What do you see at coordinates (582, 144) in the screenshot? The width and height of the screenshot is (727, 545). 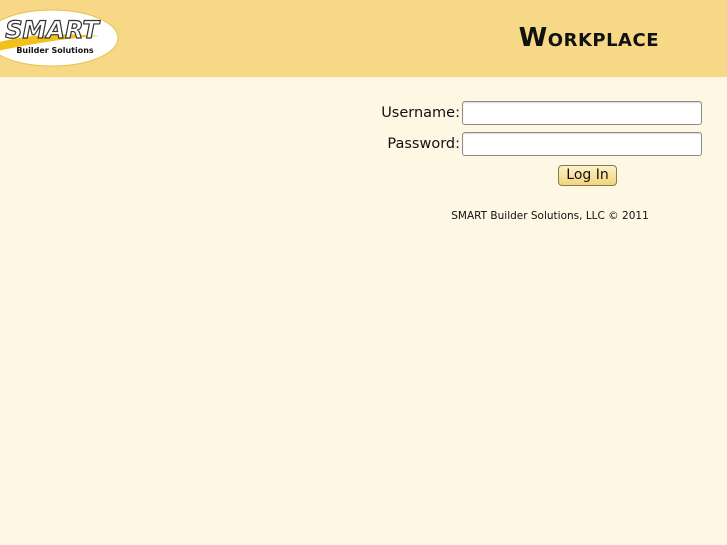 I see `password-input` at bounding box center [582, 144].